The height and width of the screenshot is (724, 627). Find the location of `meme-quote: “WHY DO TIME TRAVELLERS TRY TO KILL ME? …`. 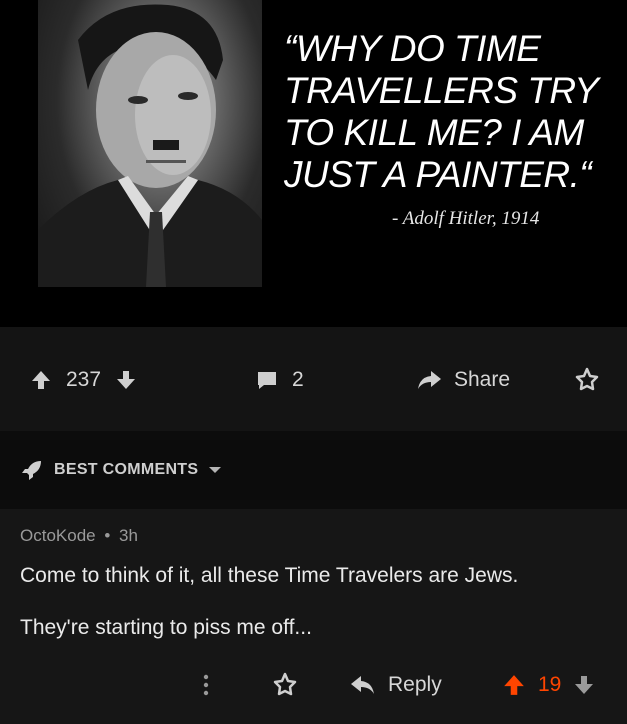

meme-quote: “WHY DO TIME TRAVELLERS TRY TO KILL ME? … is located at coordinates (441, 111).